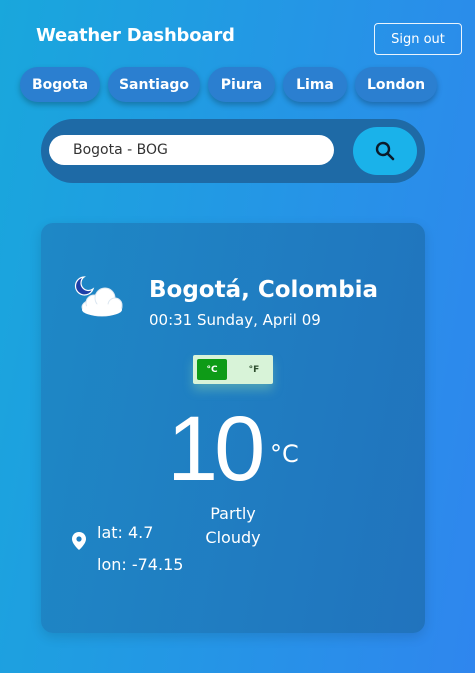  I want to click on header: Weather Dashboard Sign out, so click(237, 35).